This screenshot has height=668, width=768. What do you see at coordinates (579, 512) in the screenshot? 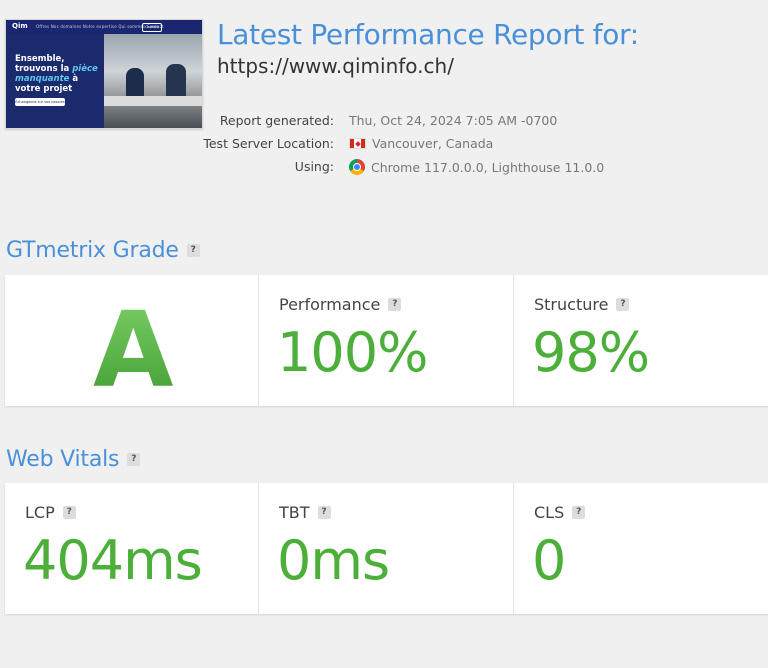
I see `cls-help-icon: ?` at bounding box center [579, 512].